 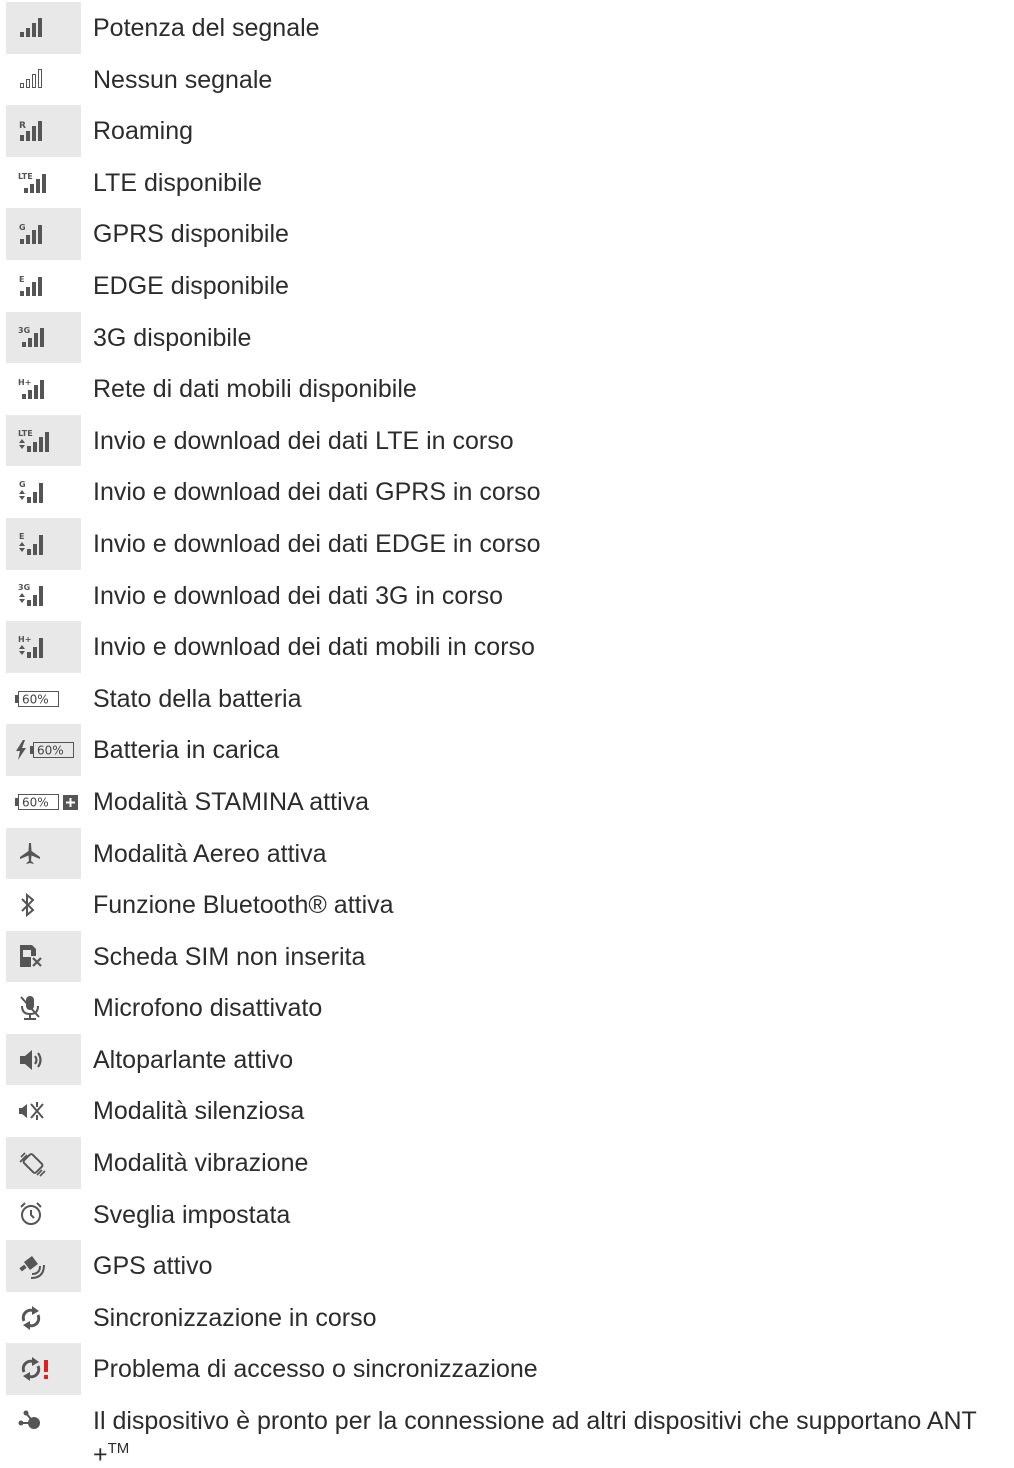 What do you see at coordinates (43, 131) in the screenshot?
I see `roaming-icon: R` at bounding box center [43, 131].